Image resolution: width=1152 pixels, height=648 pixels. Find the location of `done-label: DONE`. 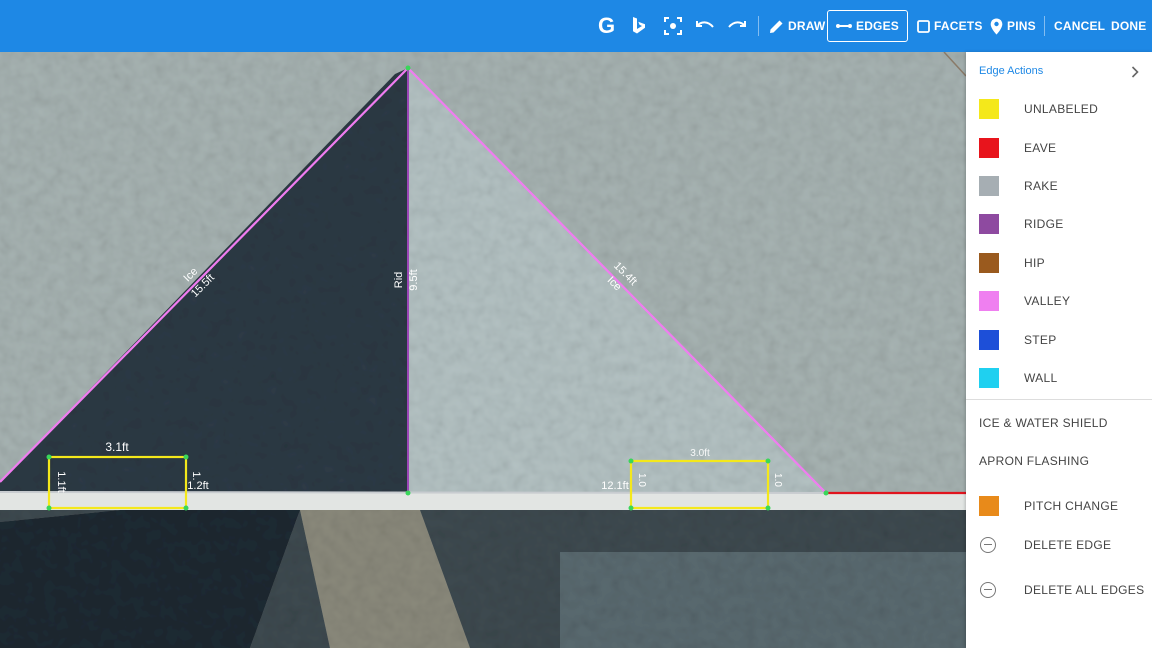

done-label: DONE is located at coordinates (1129, 26).